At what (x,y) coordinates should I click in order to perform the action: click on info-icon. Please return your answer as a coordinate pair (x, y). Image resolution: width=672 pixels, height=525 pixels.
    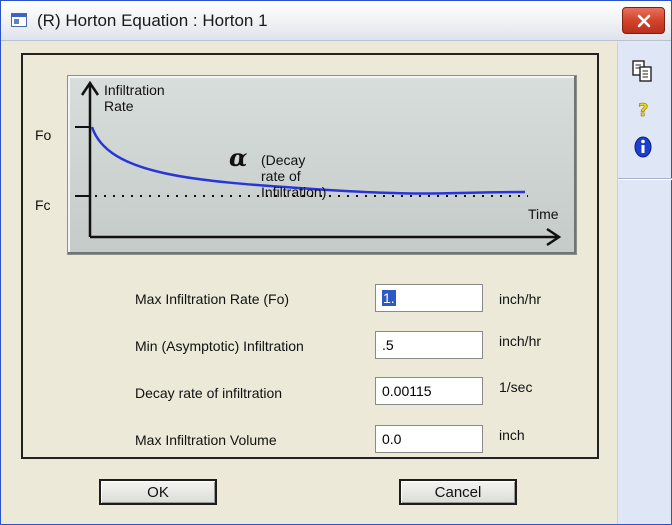
    Looking at the image, I should click on (643, 147).